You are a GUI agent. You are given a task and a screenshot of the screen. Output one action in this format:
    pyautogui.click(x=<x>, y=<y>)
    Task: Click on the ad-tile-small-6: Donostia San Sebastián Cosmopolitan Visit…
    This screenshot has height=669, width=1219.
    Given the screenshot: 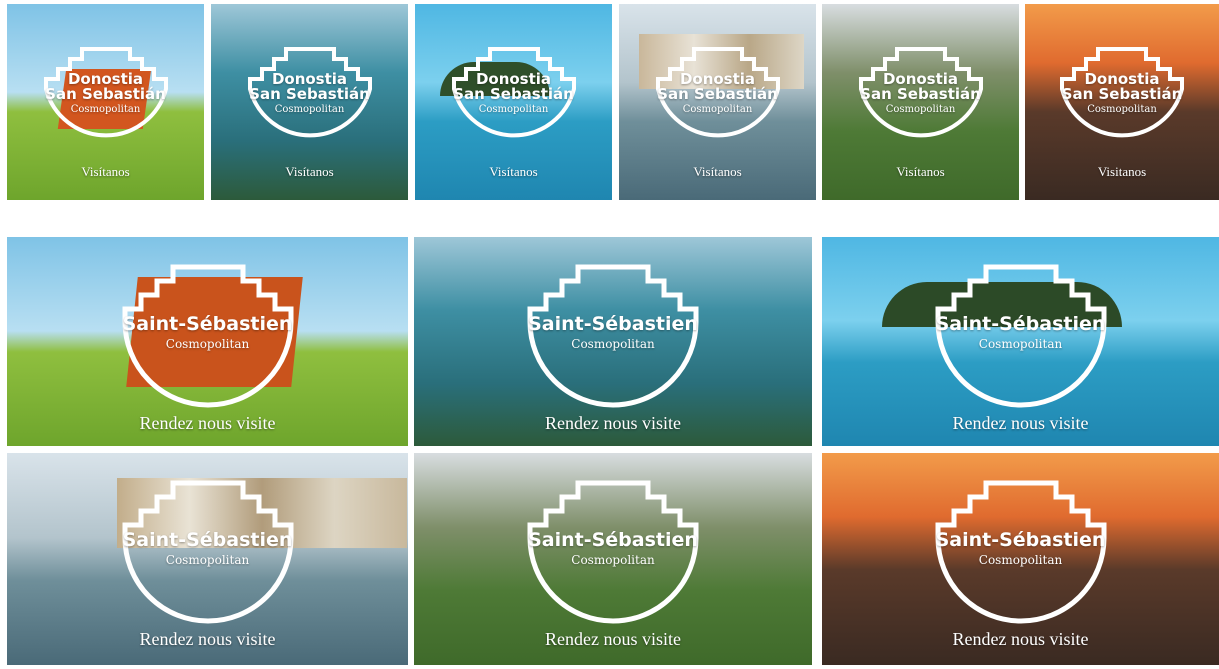 What is the action you would take?
    pyautogui.click(x=1122, y=102)
    